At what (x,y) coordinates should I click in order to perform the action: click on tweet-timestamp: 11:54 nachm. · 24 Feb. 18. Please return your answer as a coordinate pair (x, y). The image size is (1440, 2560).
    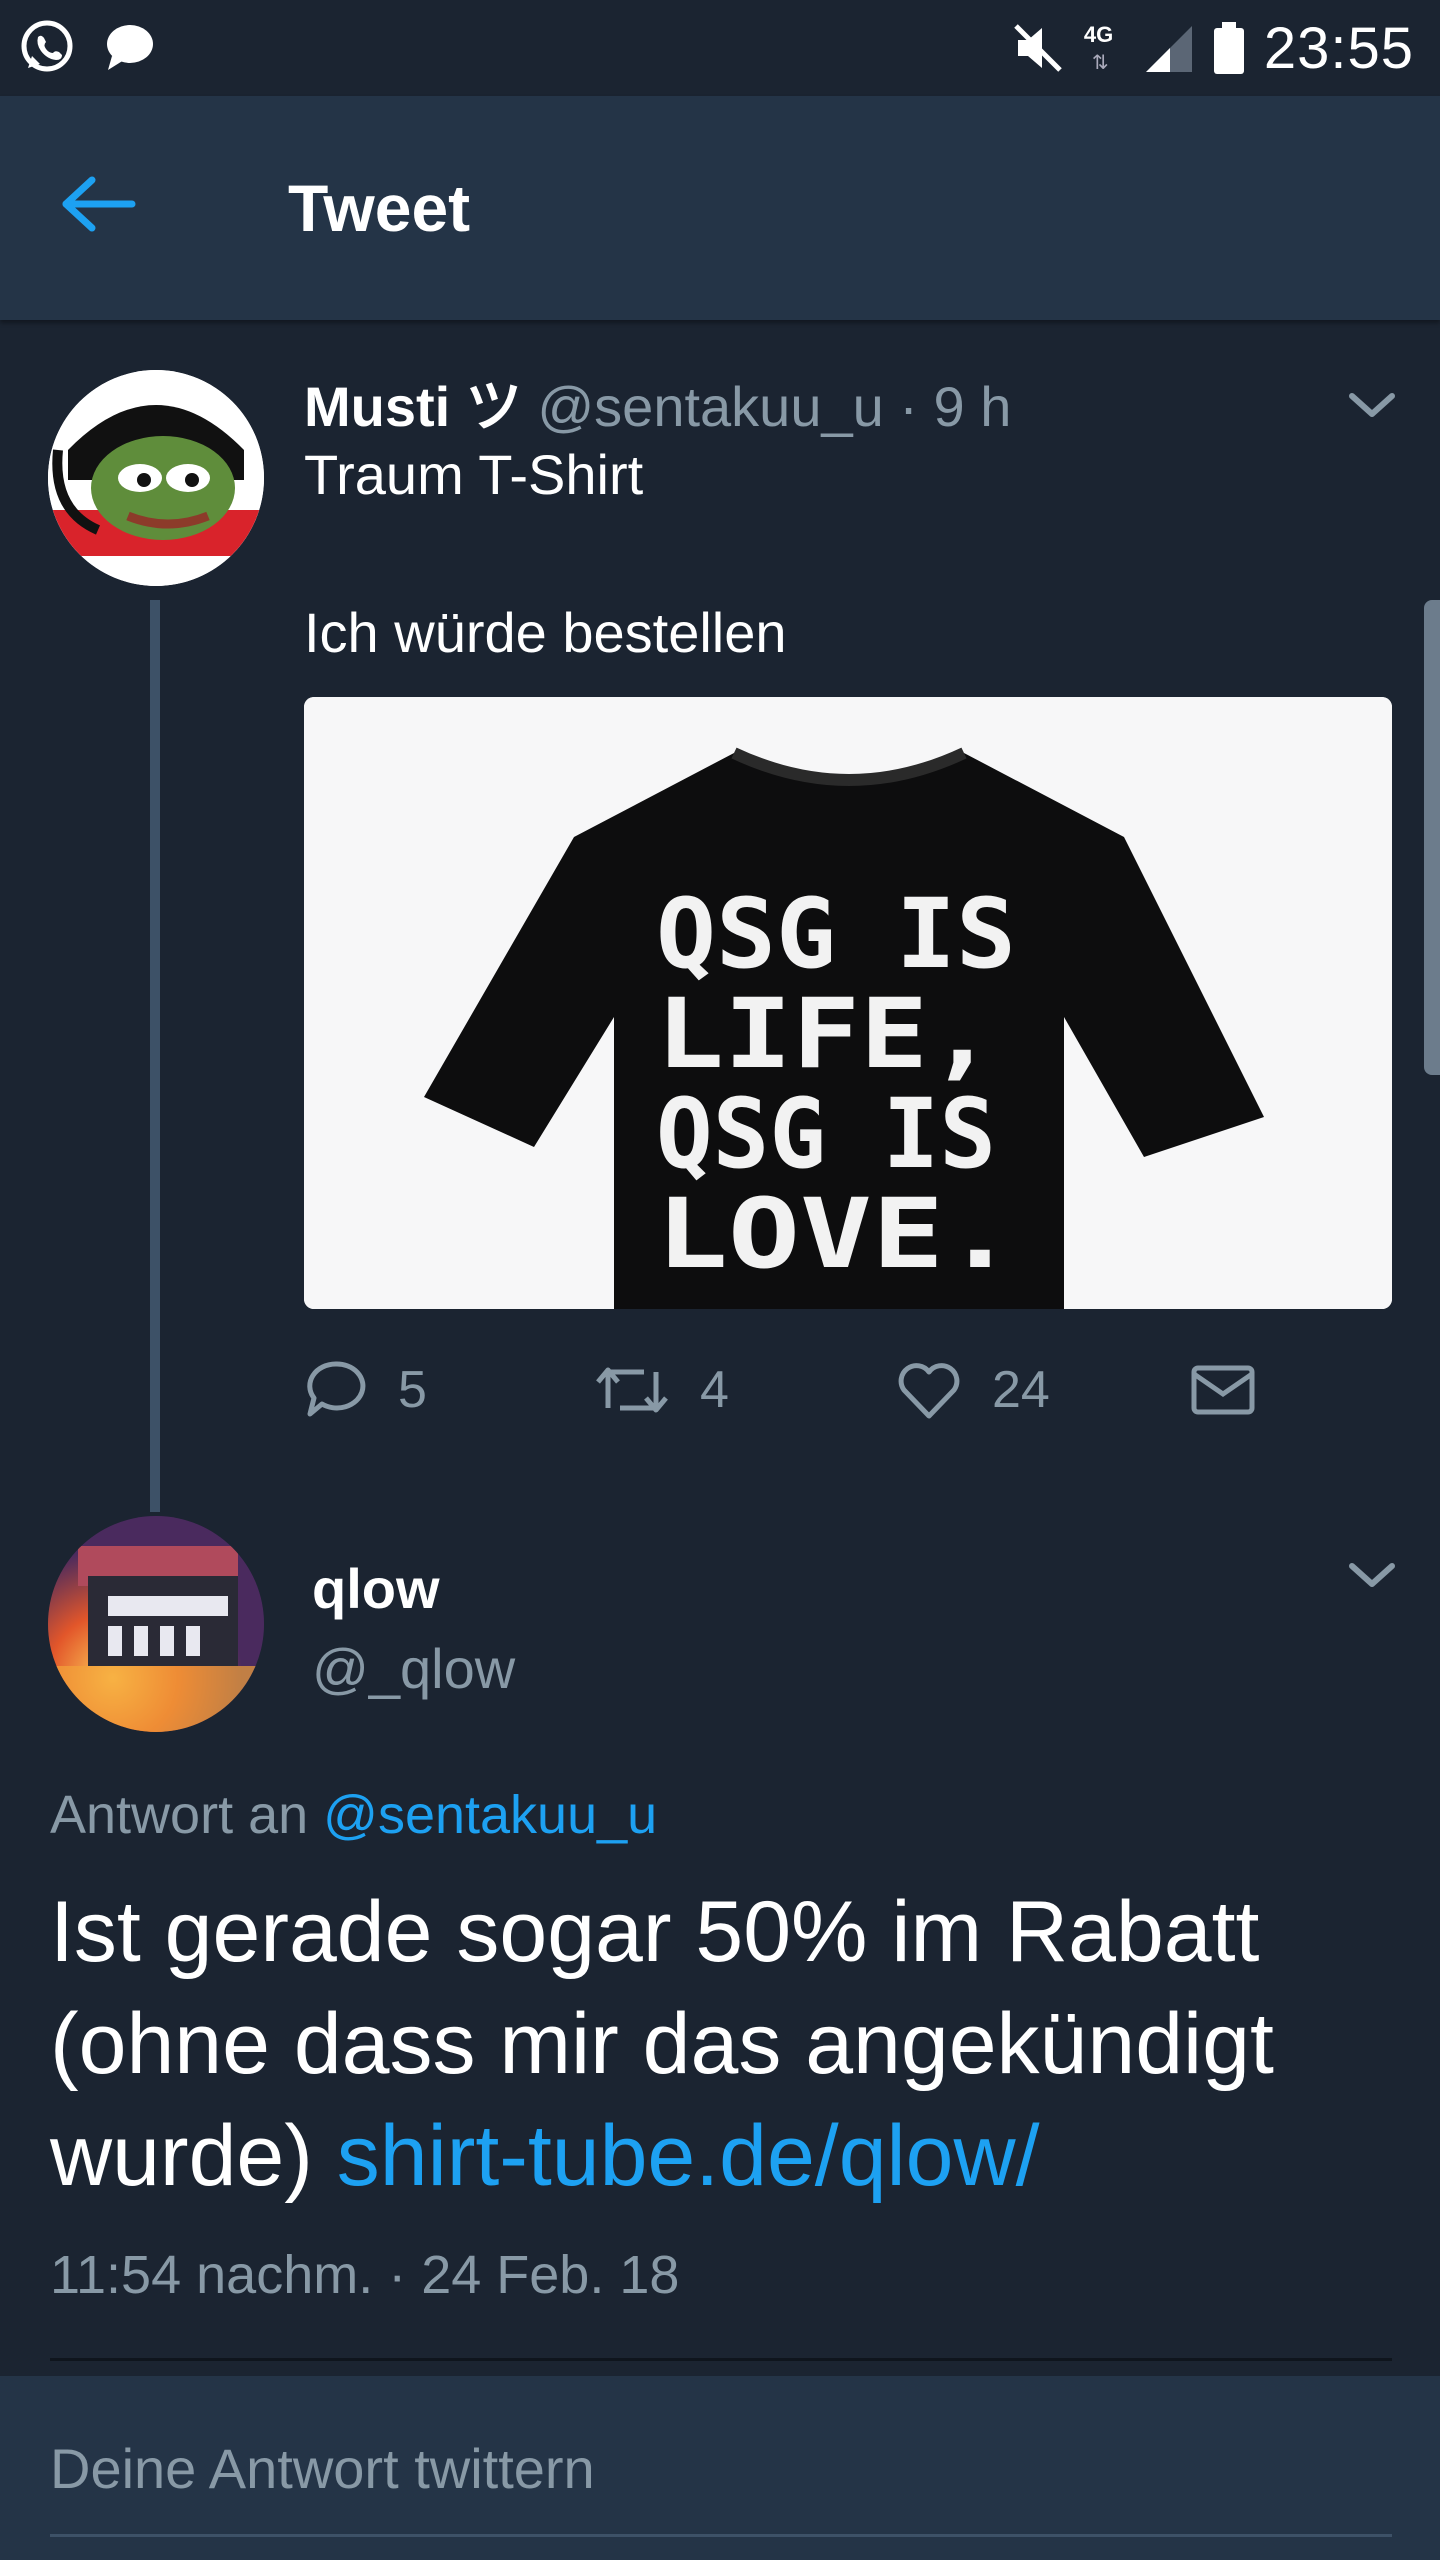
    Looking at the image, I should click on (365, 2275).